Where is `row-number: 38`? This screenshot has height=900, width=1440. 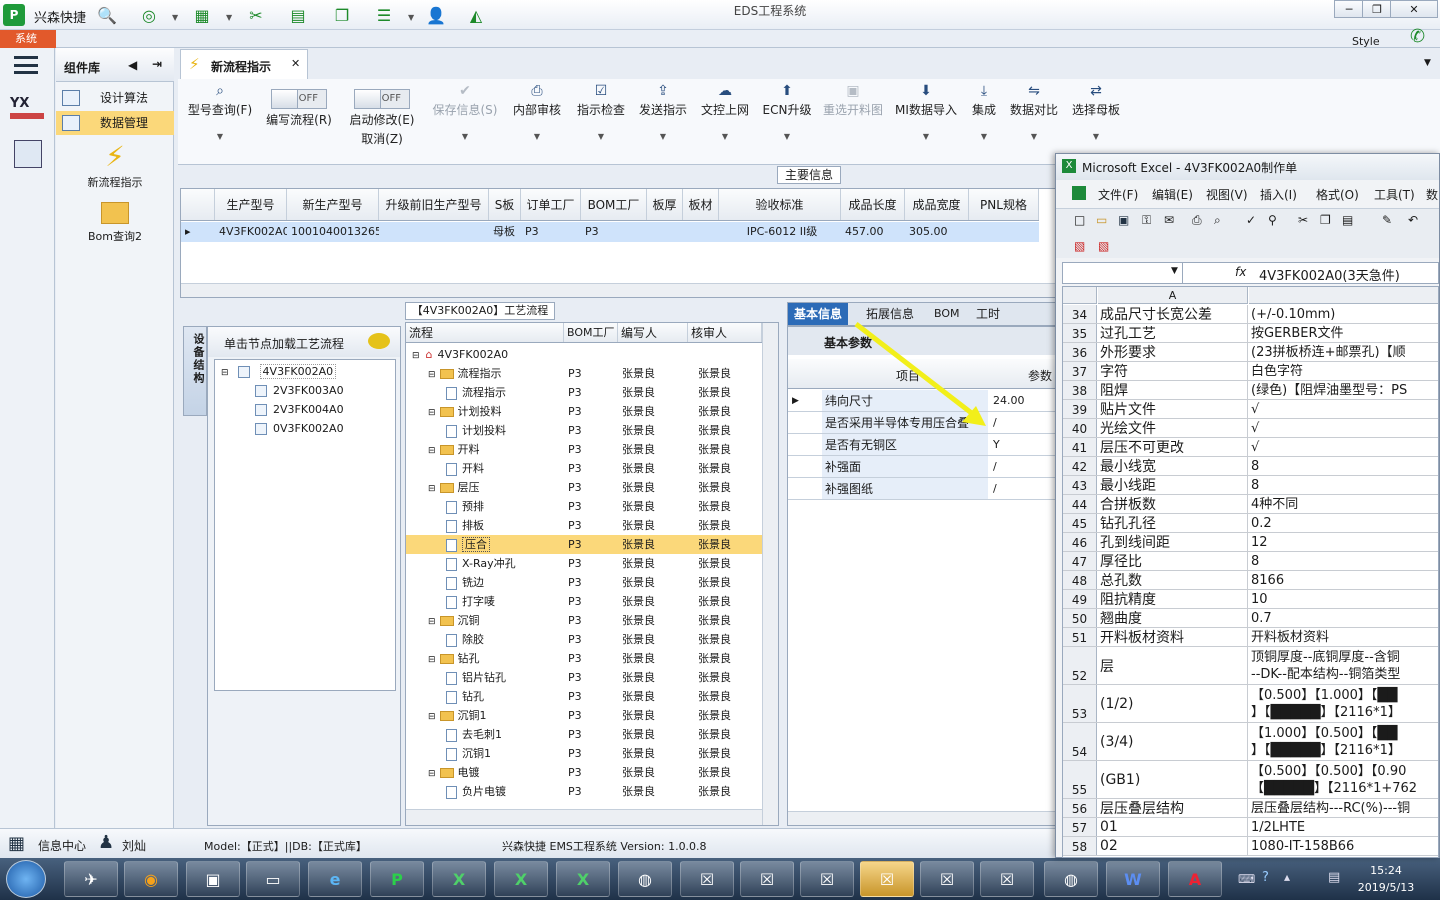
row-number: 38 is located at coordinates (1080, 390).